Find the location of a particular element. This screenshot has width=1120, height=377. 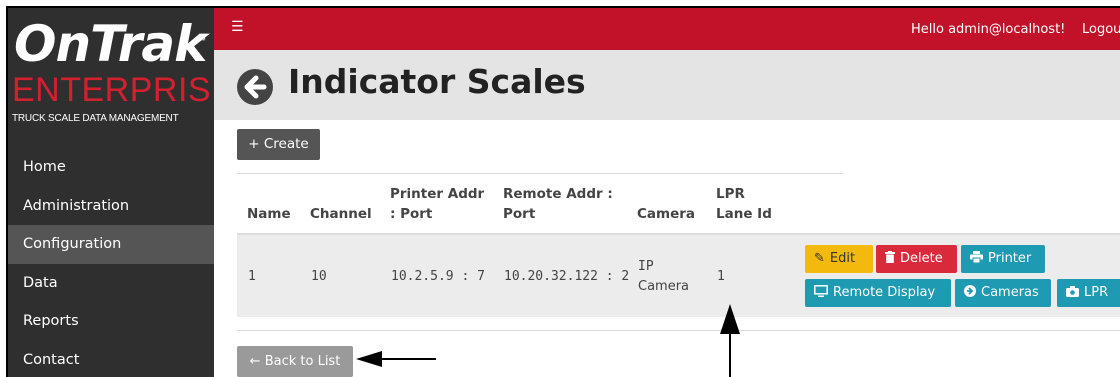

annotation-arrows is located at coordinates (548, 340).